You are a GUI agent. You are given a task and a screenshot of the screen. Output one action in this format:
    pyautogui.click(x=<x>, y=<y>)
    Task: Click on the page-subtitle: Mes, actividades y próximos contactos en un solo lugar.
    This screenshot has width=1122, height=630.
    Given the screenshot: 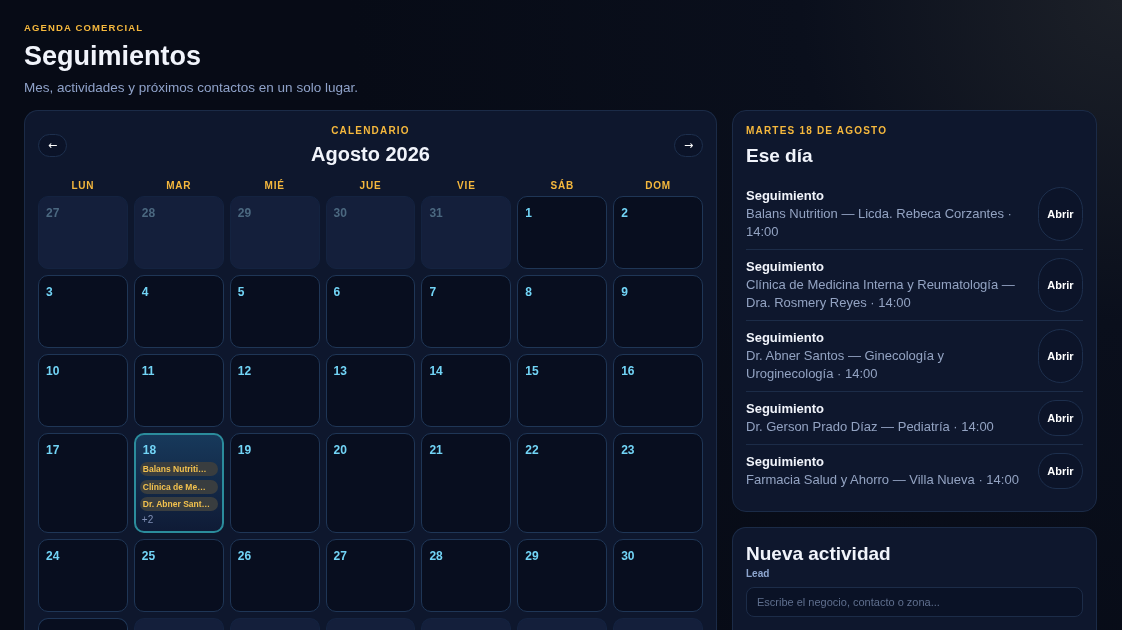 What is the action you would take?
    pyautogui.click(x=191, y=88)
    